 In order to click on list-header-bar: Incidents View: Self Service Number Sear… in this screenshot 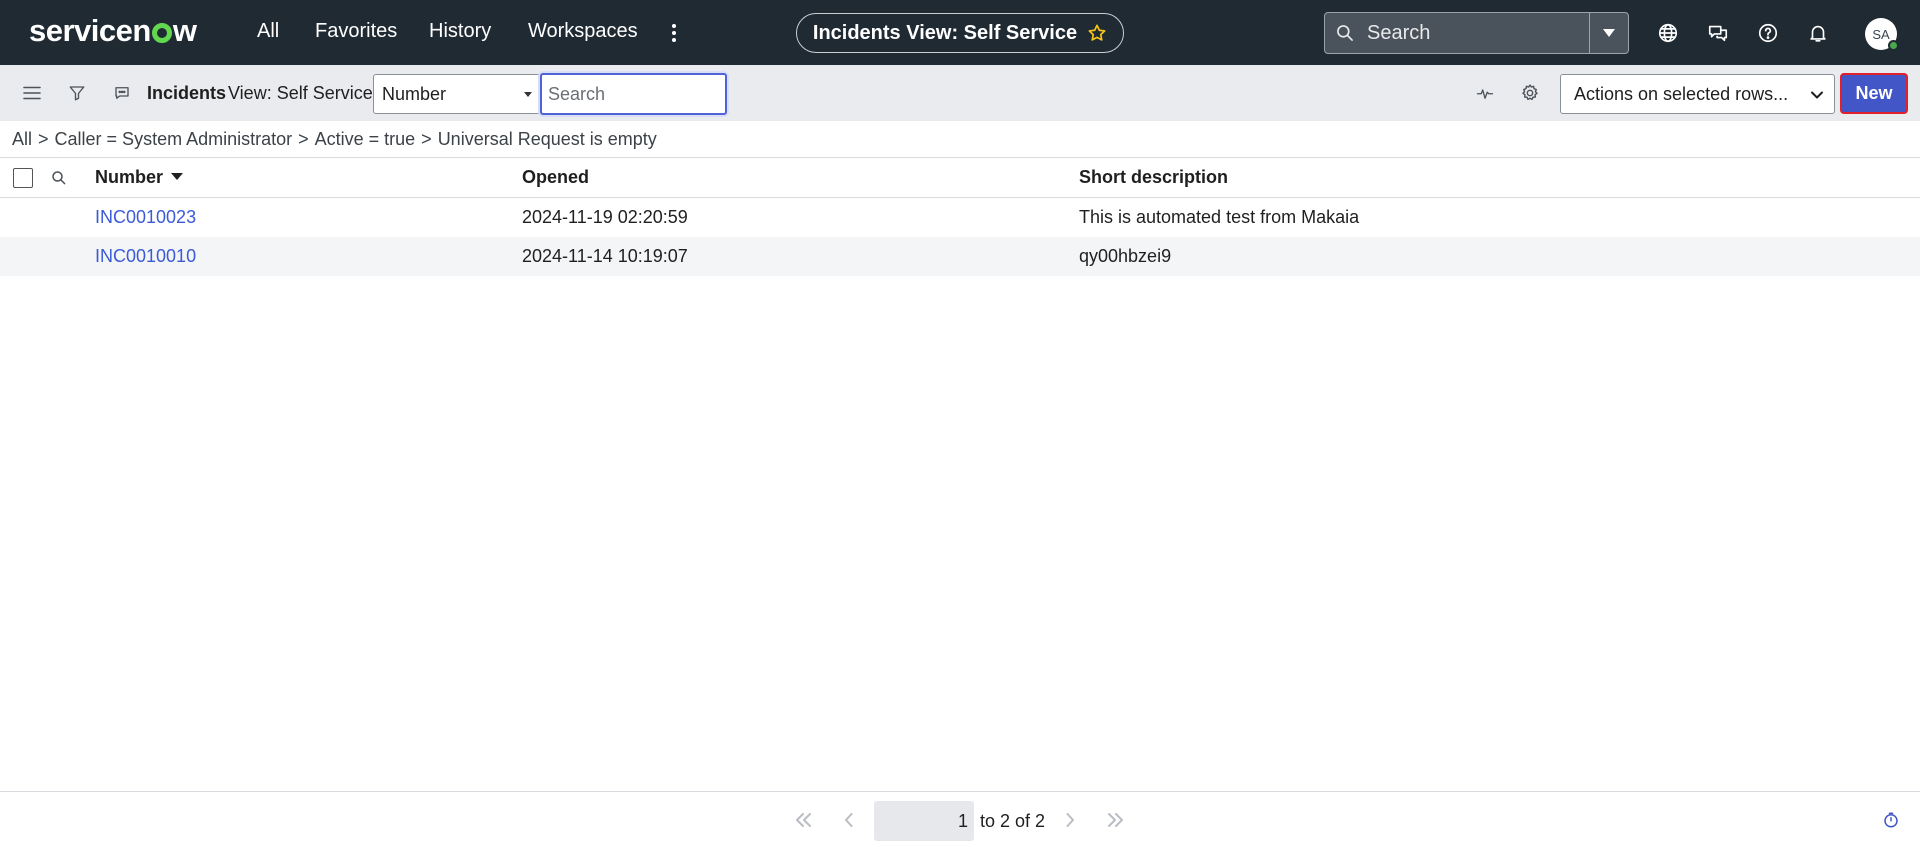, I will do `click(960, 93)`.